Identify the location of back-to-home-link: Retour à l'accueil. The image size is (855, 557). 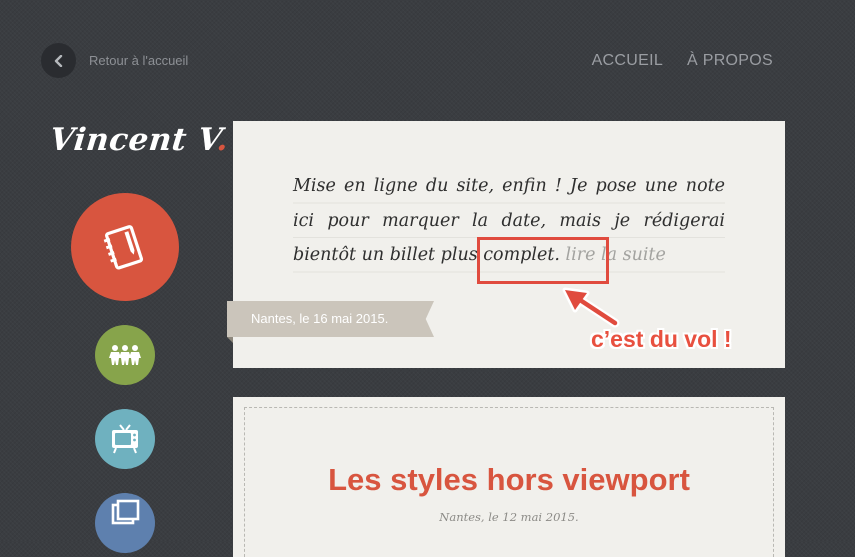
(114, 60).